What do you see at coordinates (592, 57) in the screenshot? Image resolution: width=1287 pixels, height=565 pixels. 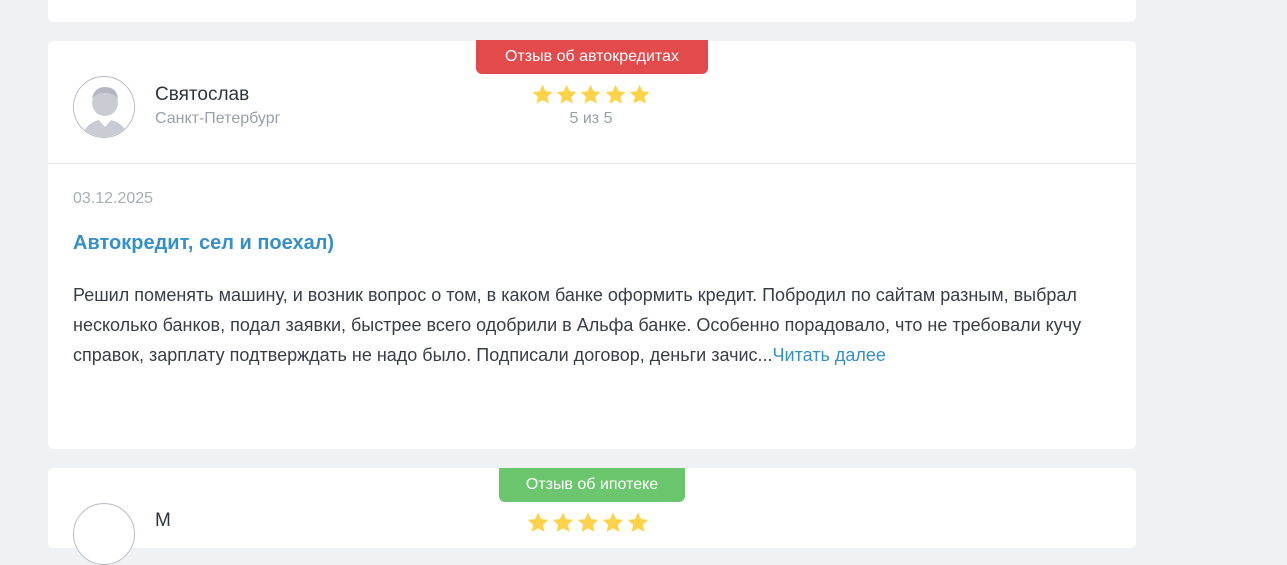 I see `review-category-badge: Отзыв об автокредитах` at bounding box center [592, 57].